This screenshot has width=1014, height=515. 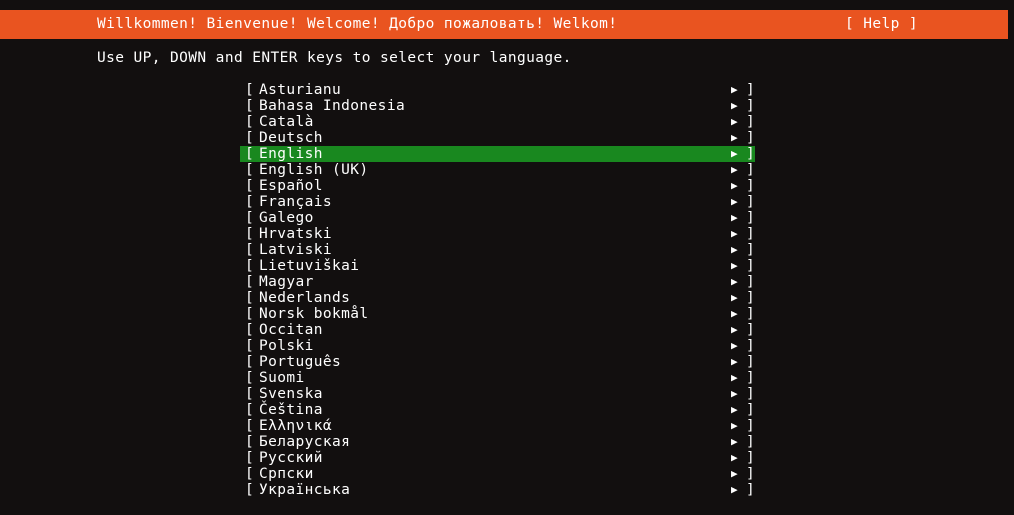 What do you see at coordinates (309, 266) in the screenshot?
I see `language-label: Lietuviškai` at bounding box center [309, 266].